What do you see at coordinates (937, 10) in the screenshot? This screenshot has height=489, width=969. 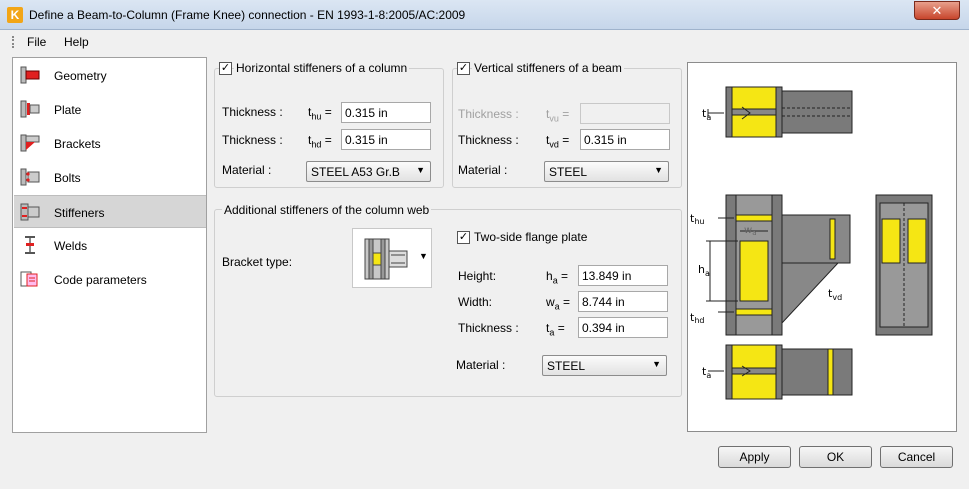 I see `close-button: ✕` at bounding box center [937, 10].